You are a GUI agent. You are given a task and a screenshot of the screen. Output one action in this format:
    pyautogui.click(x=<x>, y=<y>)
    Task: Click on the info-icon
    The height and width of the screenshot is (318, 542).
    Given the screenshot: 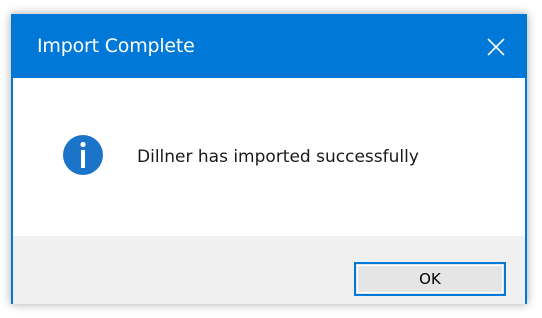 What is the action you would take?
    pyautogui.click(x=83, y=155)
    